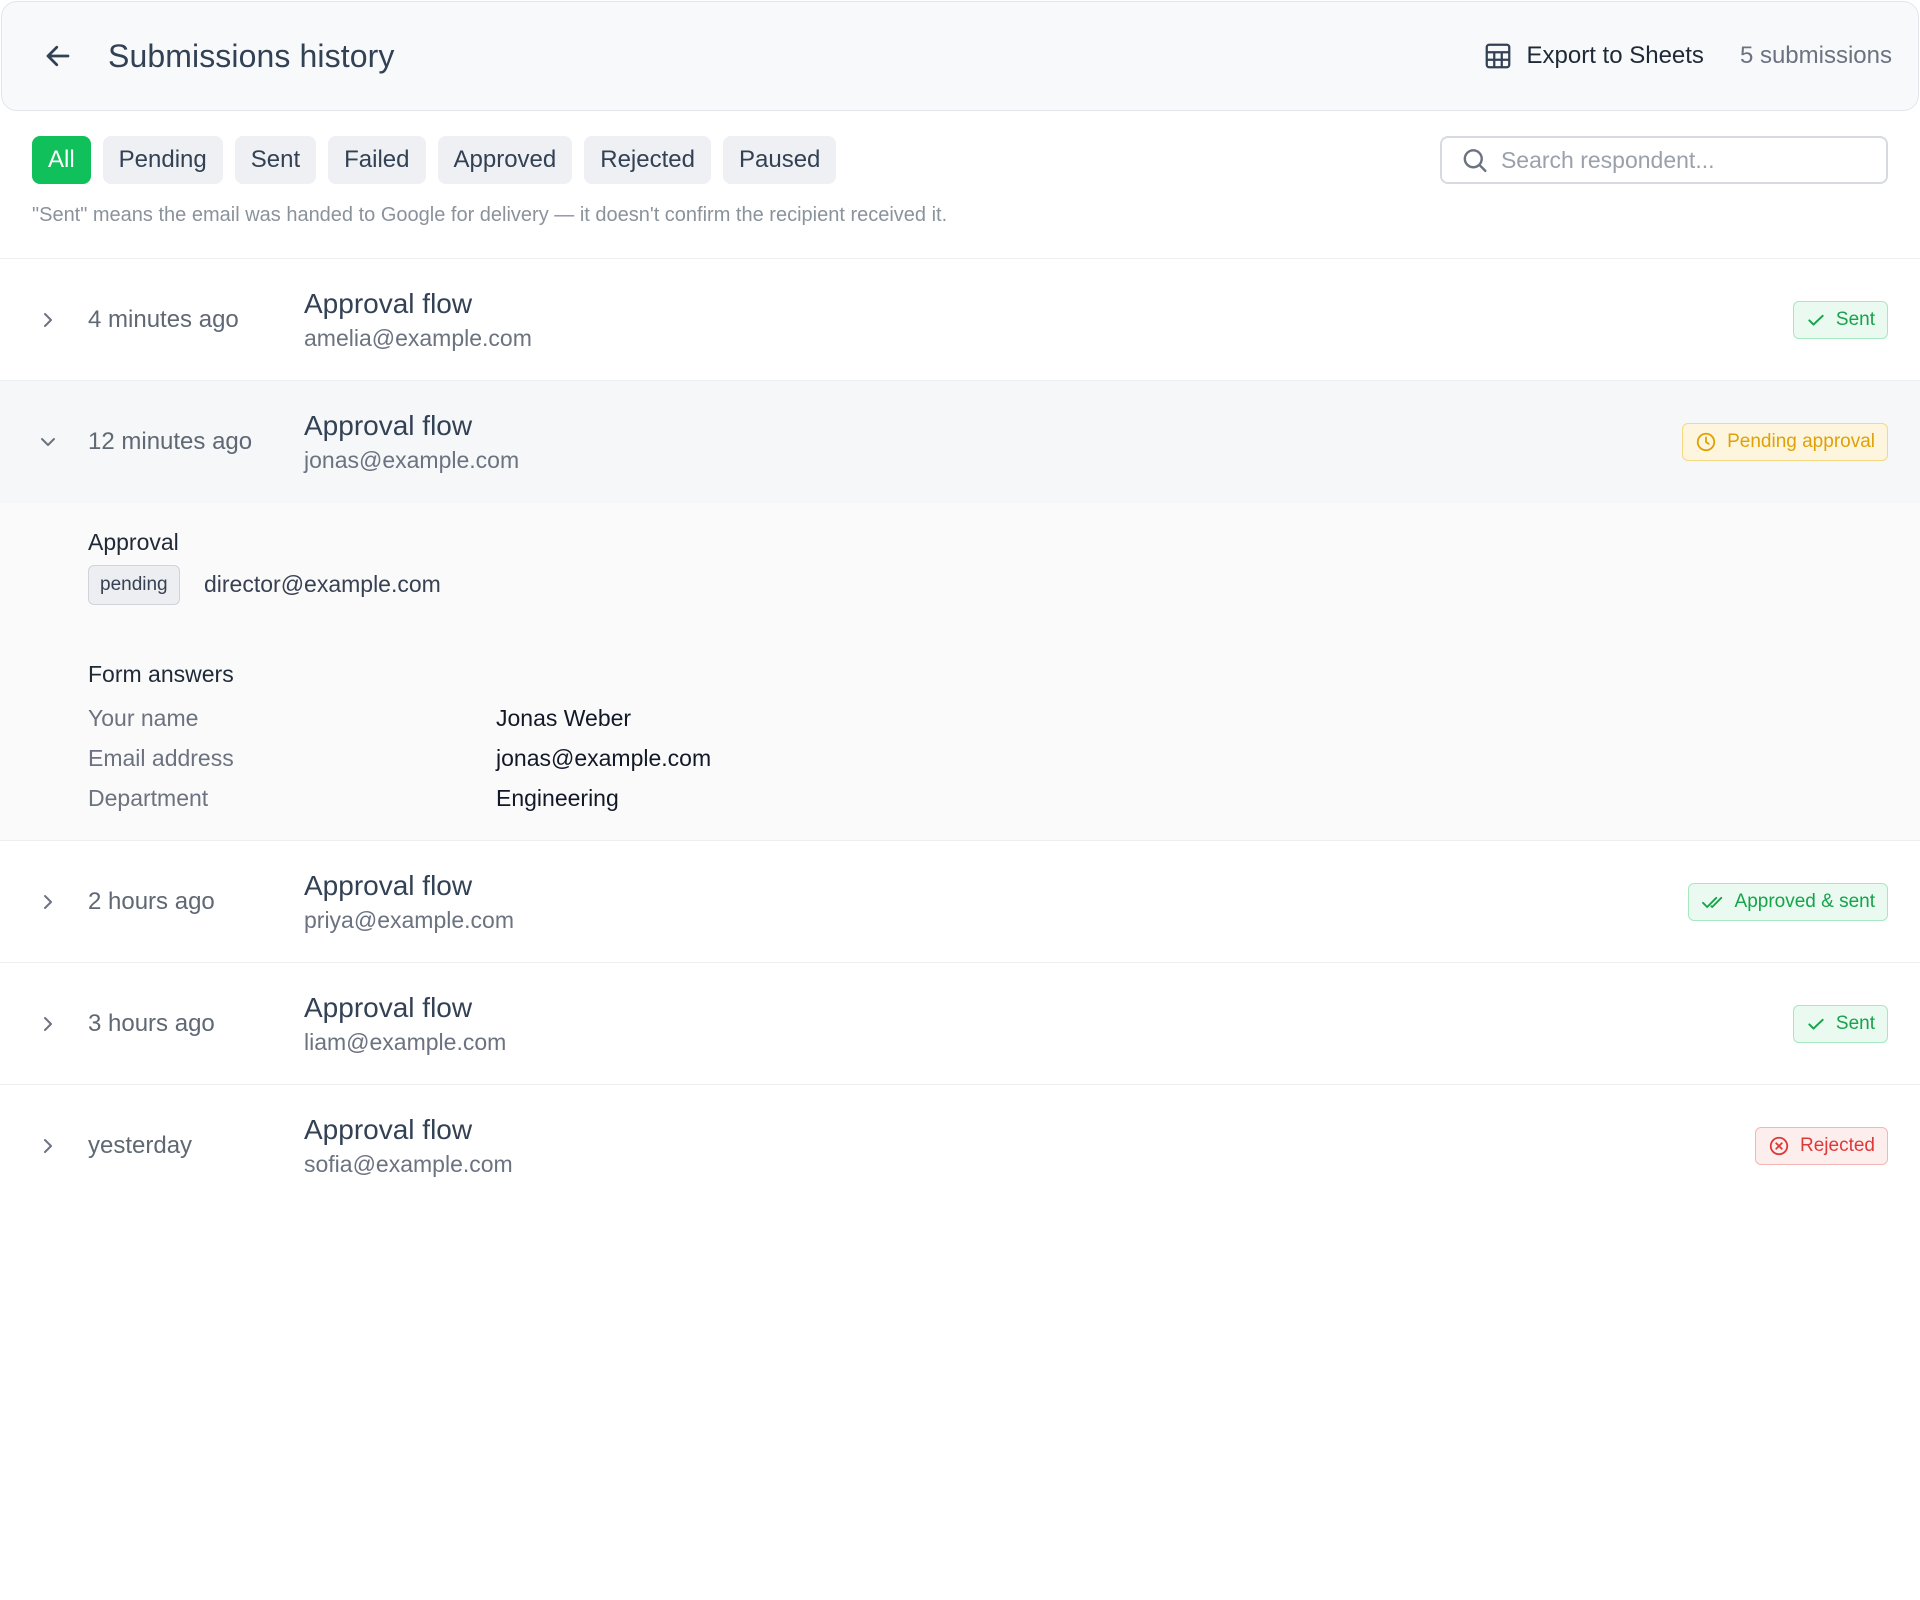 The image size is (1920, 1600). Describe the element at coordinates (151, 1023) in the screenshot. I see `submission-time: 3 hours ago` at that location.